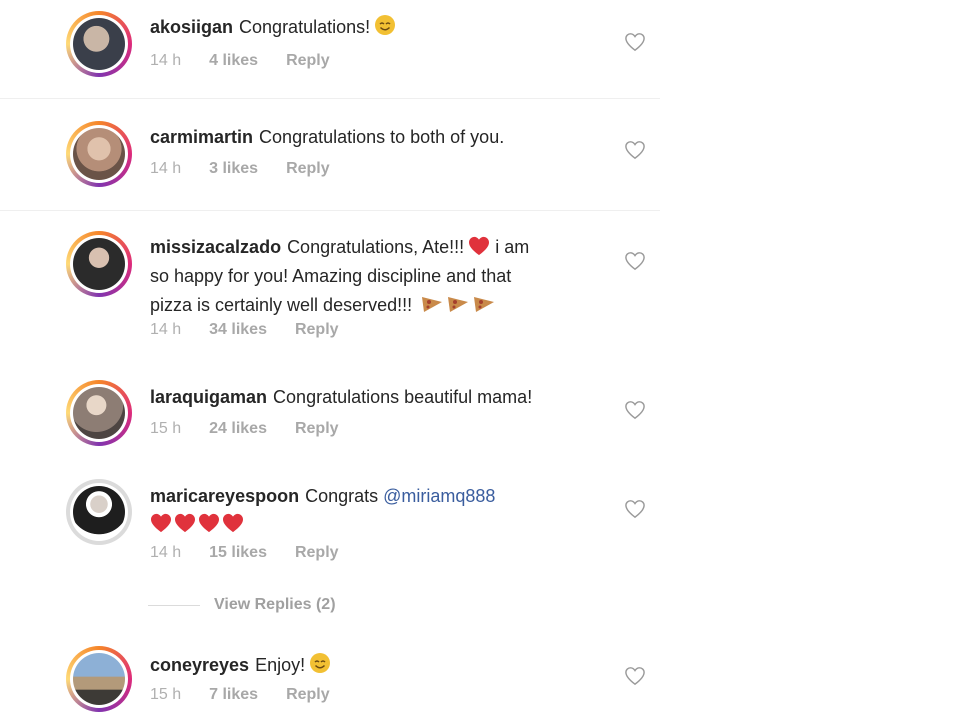 This screenshot has height=720, width=960. Describe the element at coordinates (512, 247) in the screenshot. I see `comment-body-line1b: i am` at that location.